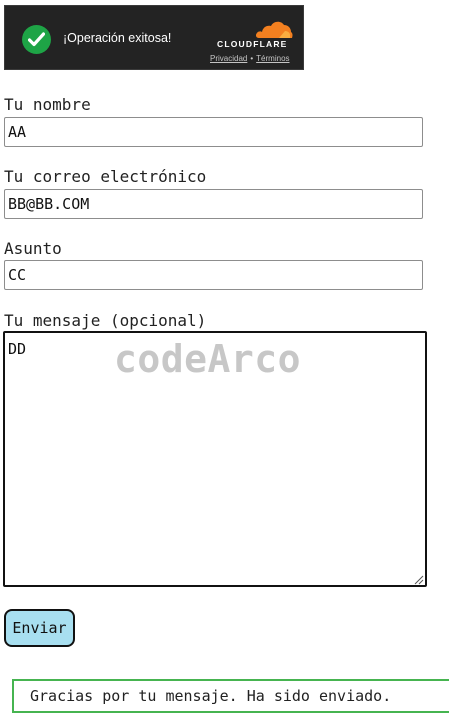 The image size is (449, 724). I want to click on name-input, so click(213, 132).